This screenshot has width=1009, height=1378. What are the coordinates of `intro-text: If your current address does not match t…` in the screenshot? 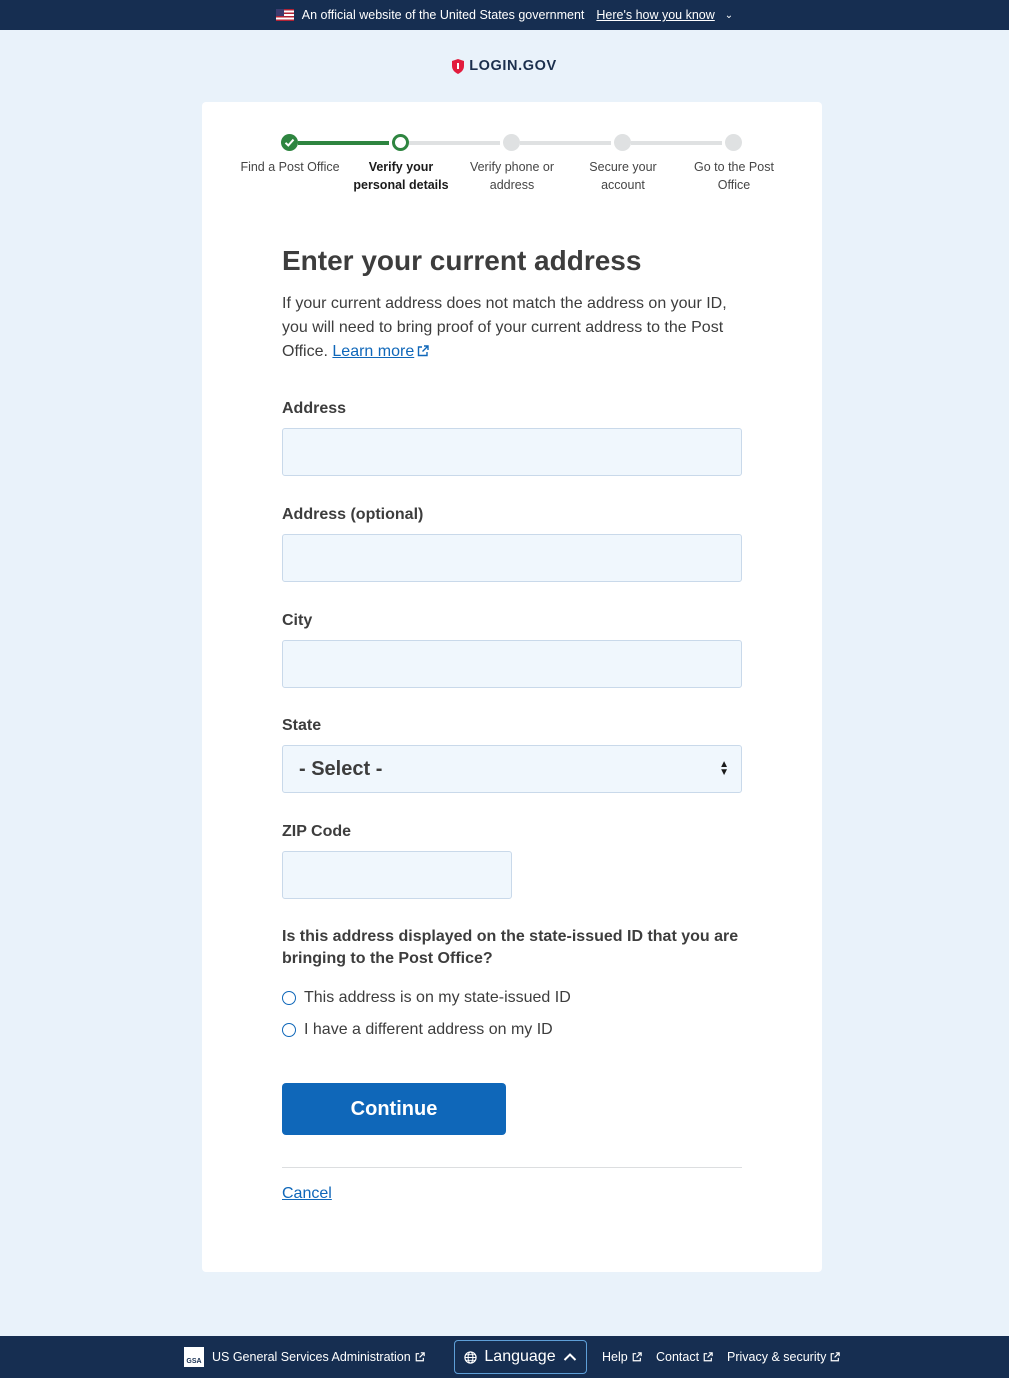 It's located at (512, 328).